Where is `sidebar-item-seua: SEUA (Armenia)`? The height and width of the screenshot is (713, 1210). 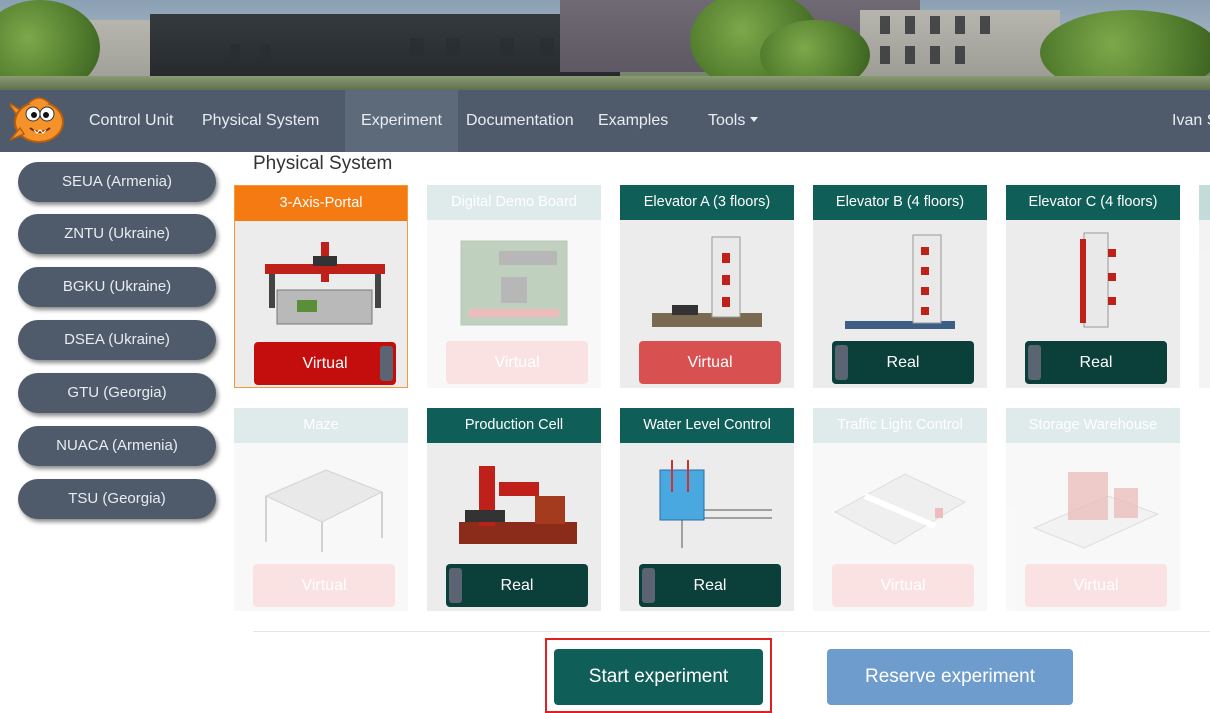
sidebar-item-seua: SEUA (Armenia) is located at coordinates (117, 182).